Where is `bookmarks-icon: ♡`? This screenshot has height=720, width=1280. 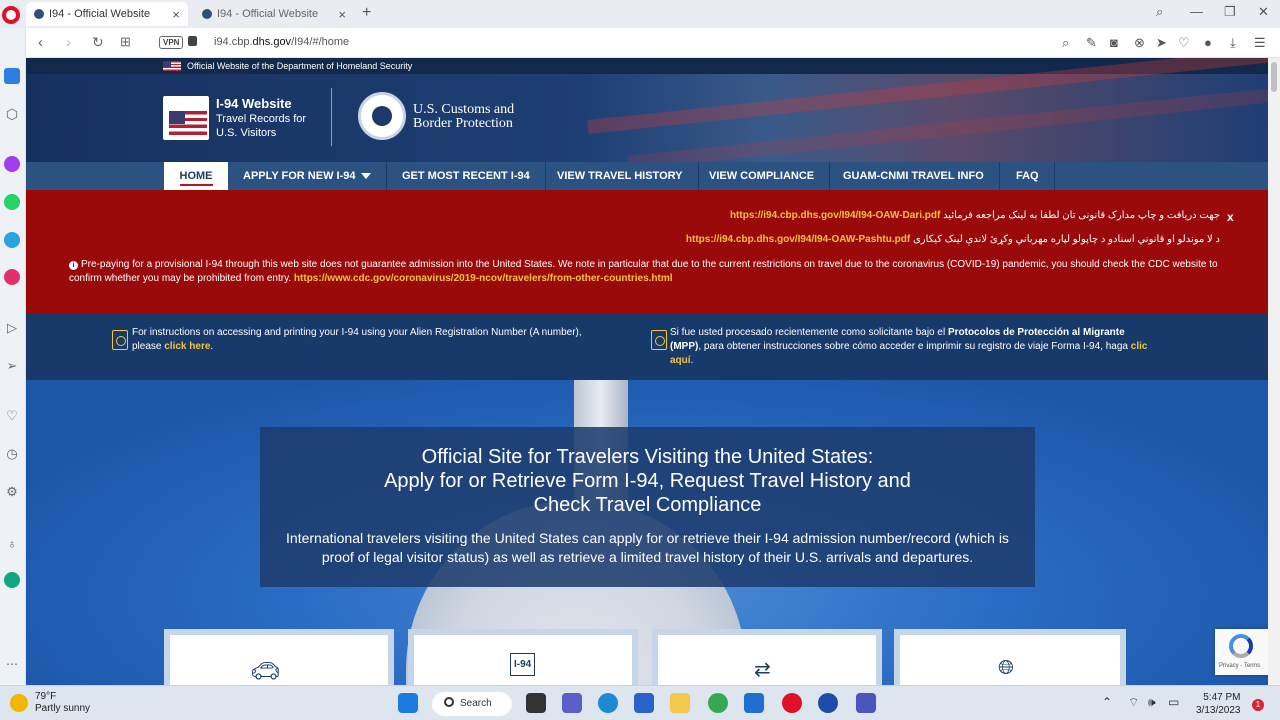 bookmarks-icon: ♡ is located at coordinates (12, 416).